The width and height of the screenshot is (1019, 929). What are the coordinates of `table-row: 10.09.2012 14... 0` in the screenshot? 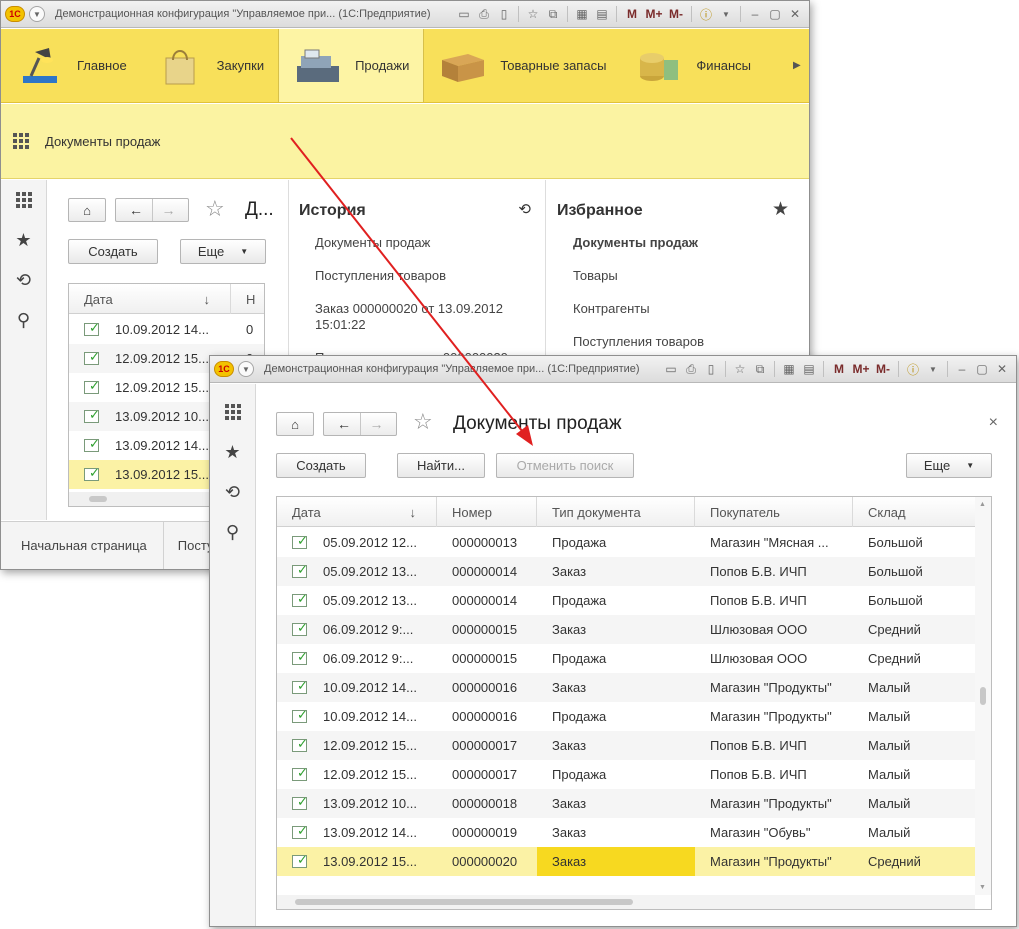 It's located at (166, 329).